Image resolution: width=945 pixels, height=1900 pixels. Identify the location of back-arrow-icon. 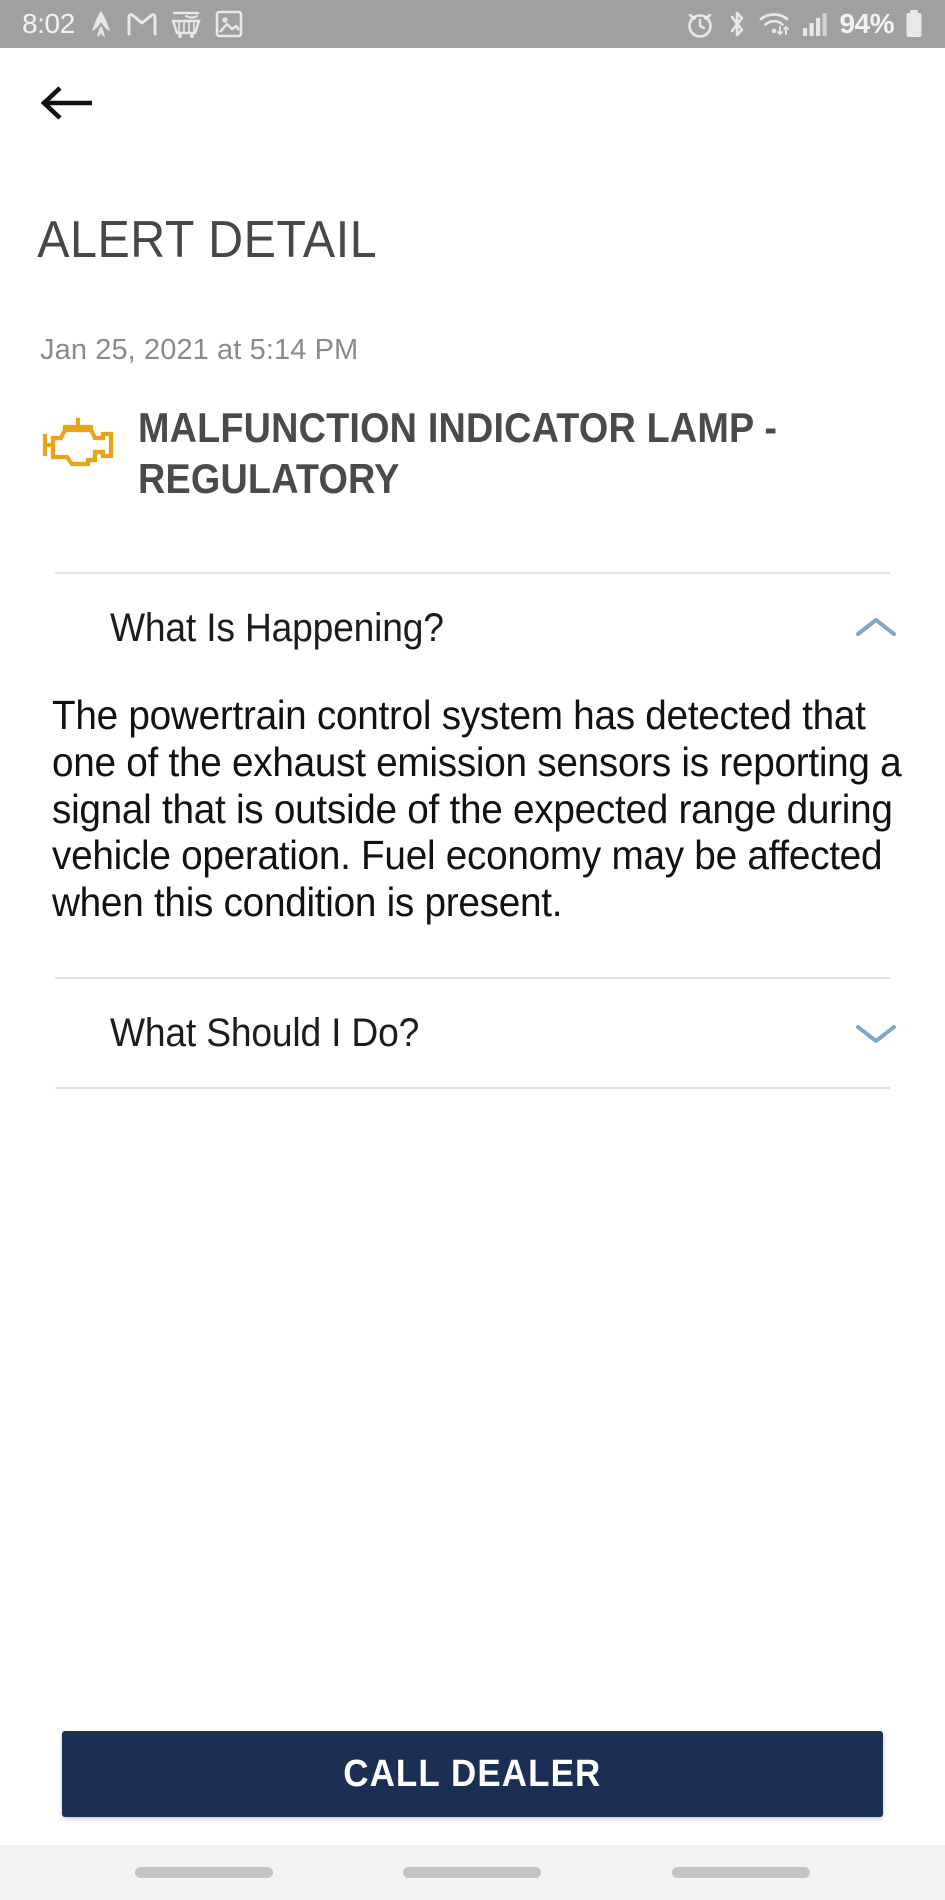
(68, 104).